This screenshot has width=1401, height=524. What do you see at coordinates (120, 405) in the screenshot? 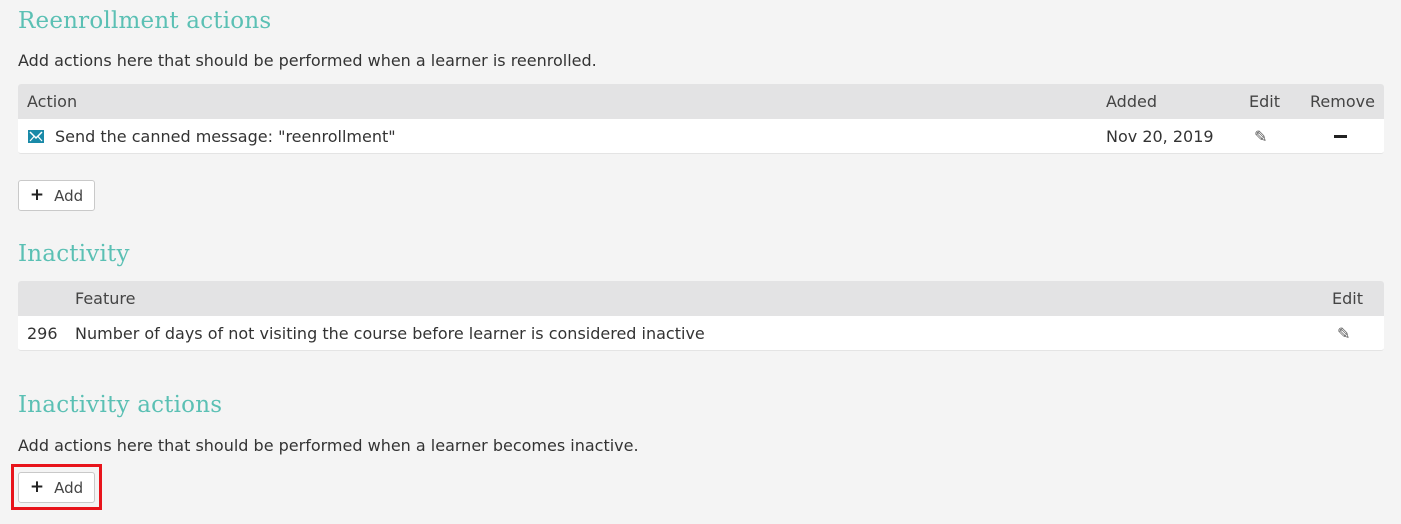
I see `inactivity-actions-title: Inactivity actions` at bounding box center [120, 405].